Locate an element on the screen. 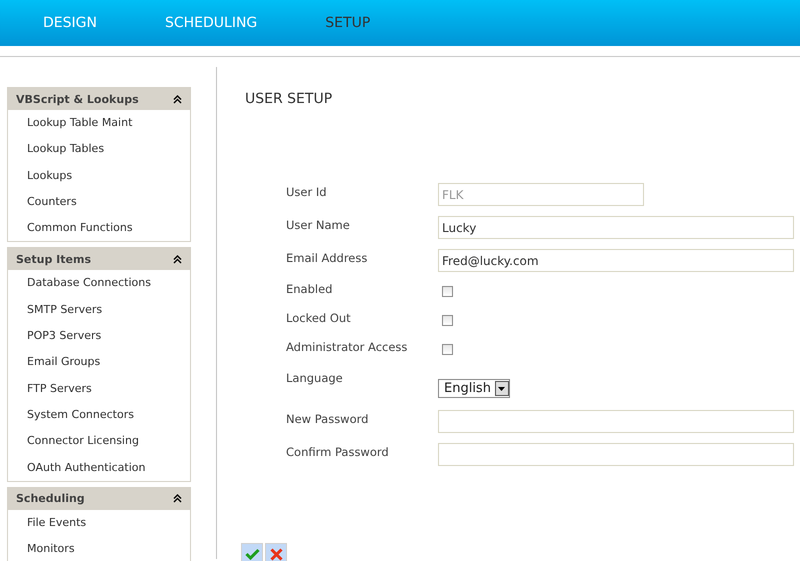  page-title: USER SETUP is located at coordinates (289, 99).